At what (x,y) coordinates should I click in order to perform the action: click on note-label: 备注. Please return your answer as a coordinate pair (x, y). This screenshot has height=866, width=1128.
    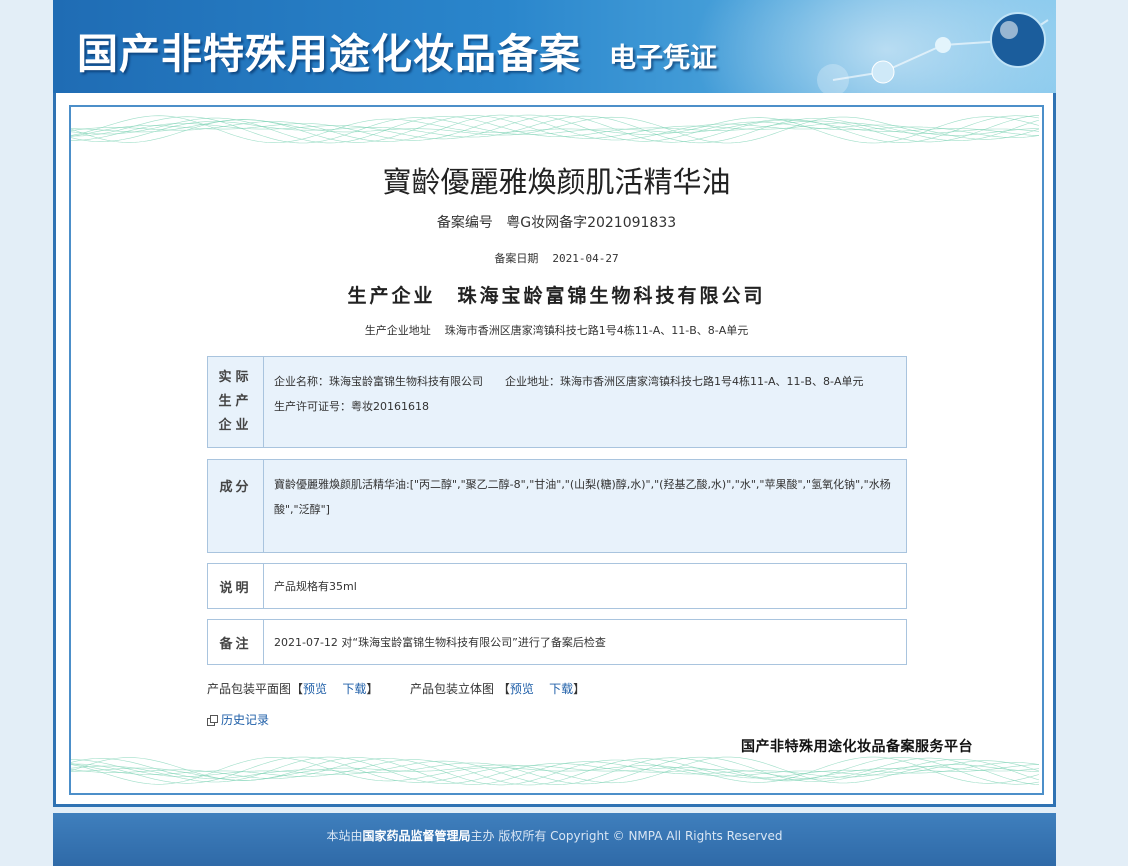
    Looking at the image, I should click on (236, 642).